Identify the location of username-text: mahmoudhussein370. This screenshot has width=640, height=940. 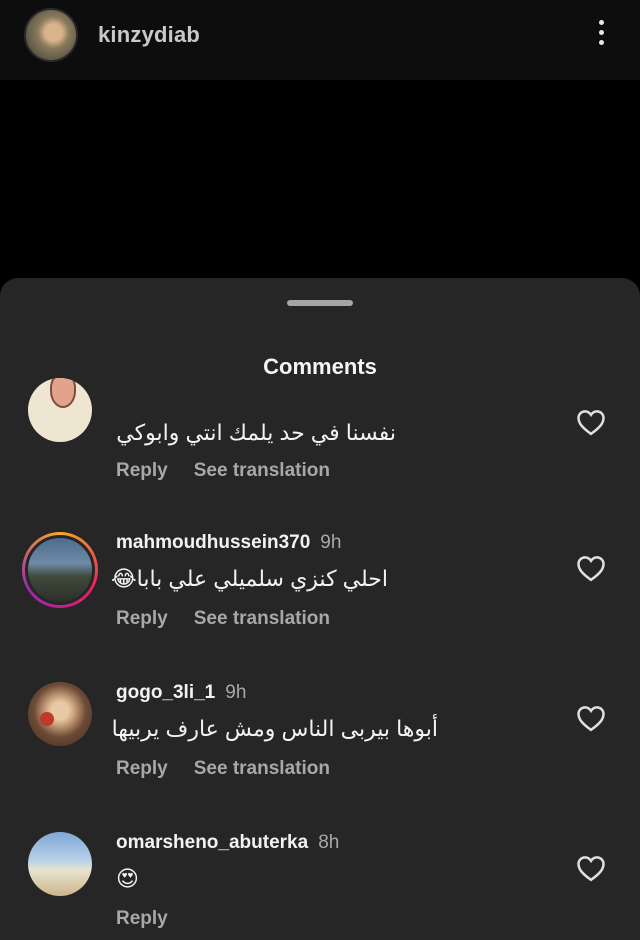
(213, 542).